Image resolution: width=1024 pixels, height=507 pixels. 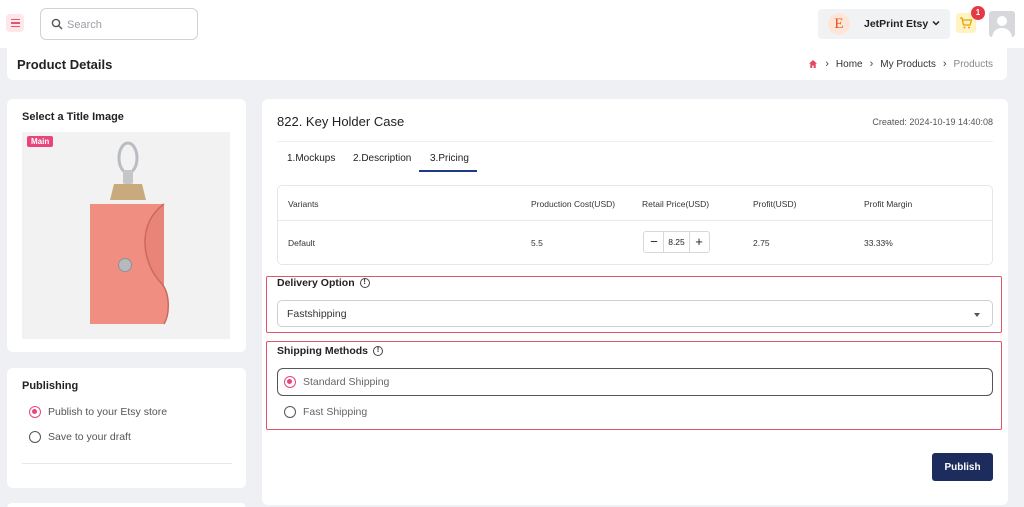 What do you see at coordinates (775, 204) in the screenshot?
I see `column-header-profit: Profit(USD)` at bounding box center [775, 204].